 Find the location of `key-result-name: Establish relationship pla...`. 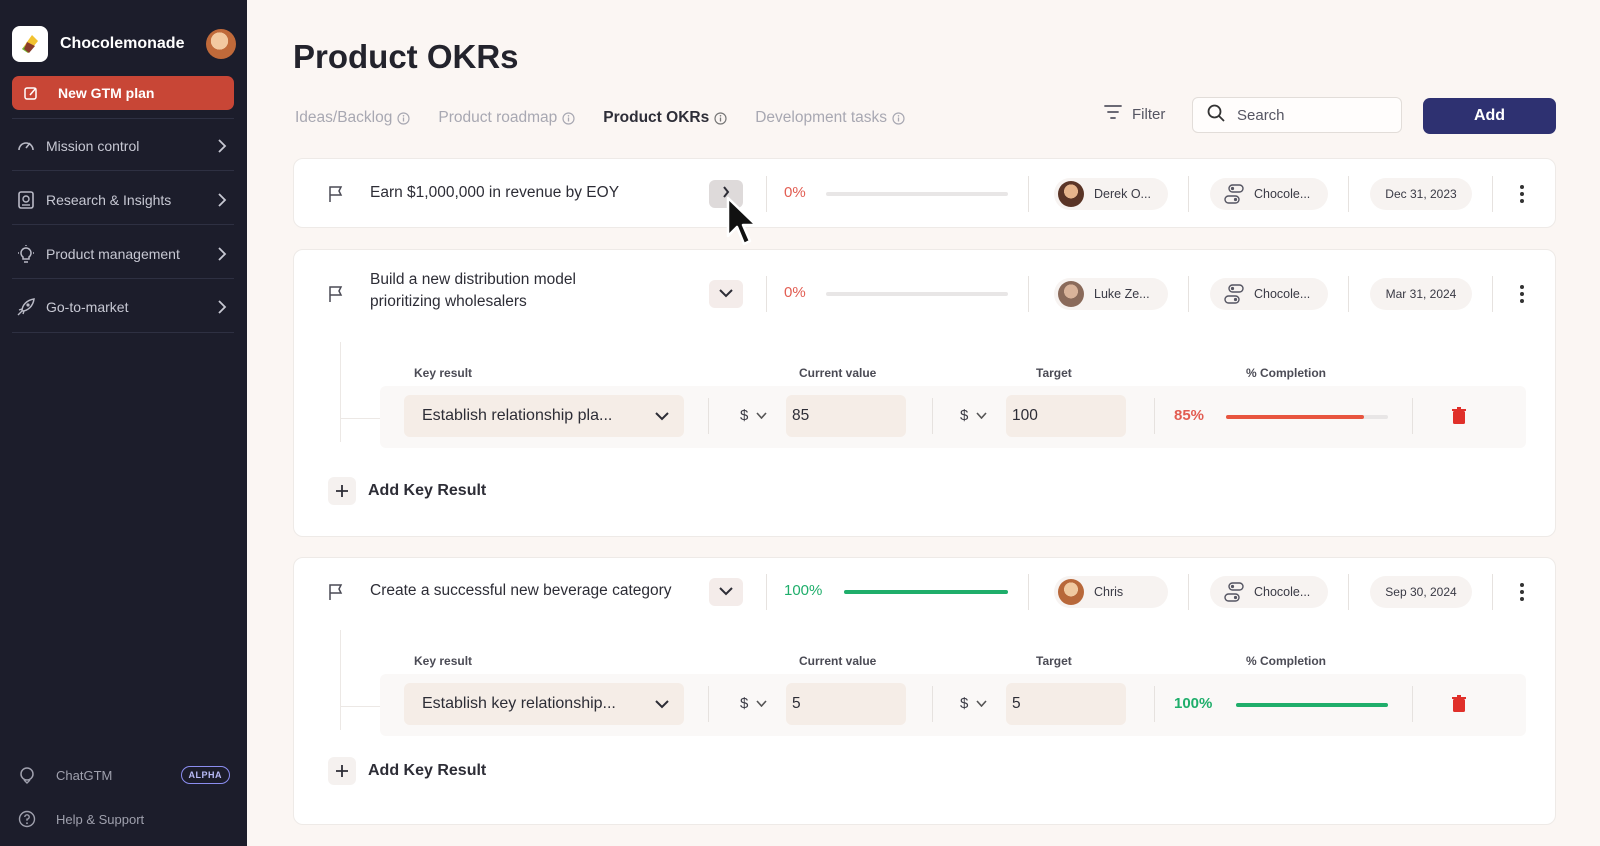

key-result-name: Establish relationship pla... is located at coordinates (517, 415).